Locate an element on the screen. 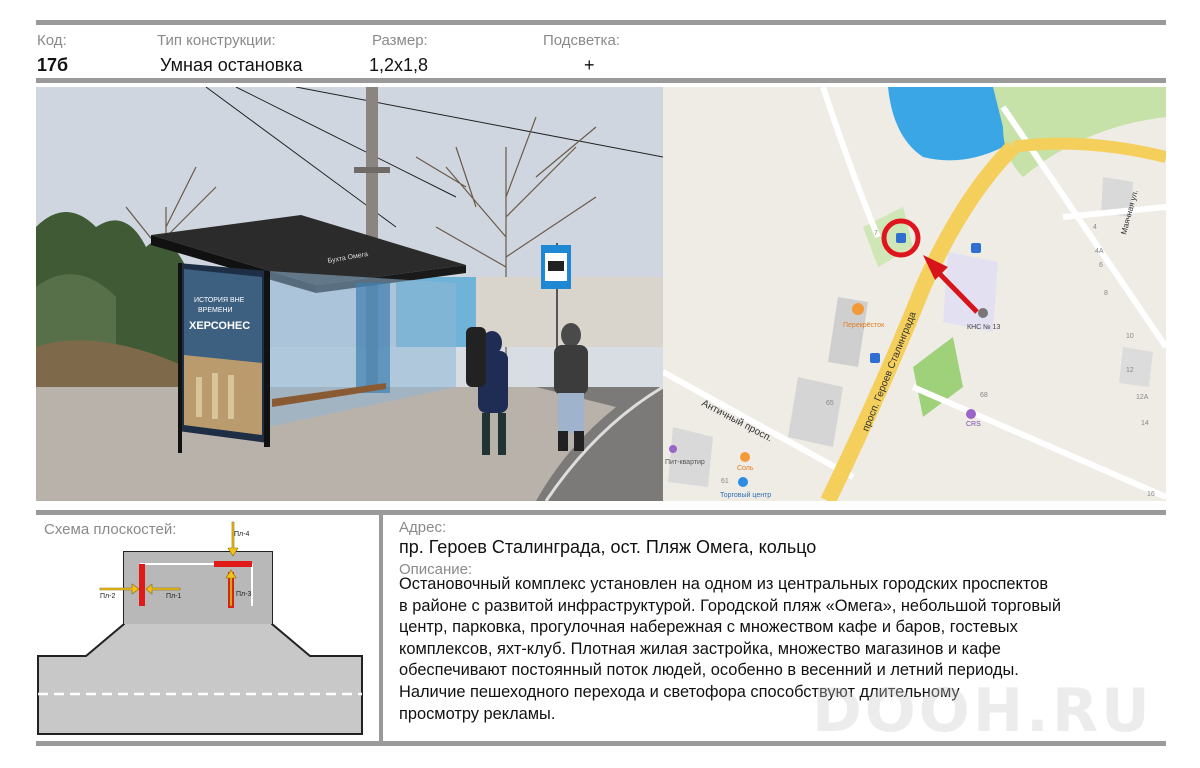  mid-rule is located at coordinates (601, 512).